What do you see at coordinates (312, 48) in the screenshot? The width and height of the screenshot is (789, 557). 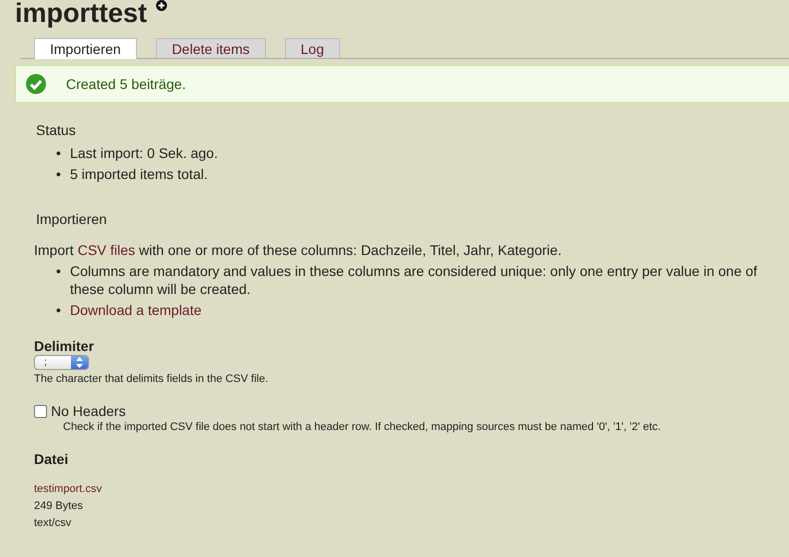 I see `tab: Log` at bounding box center [312, 48].